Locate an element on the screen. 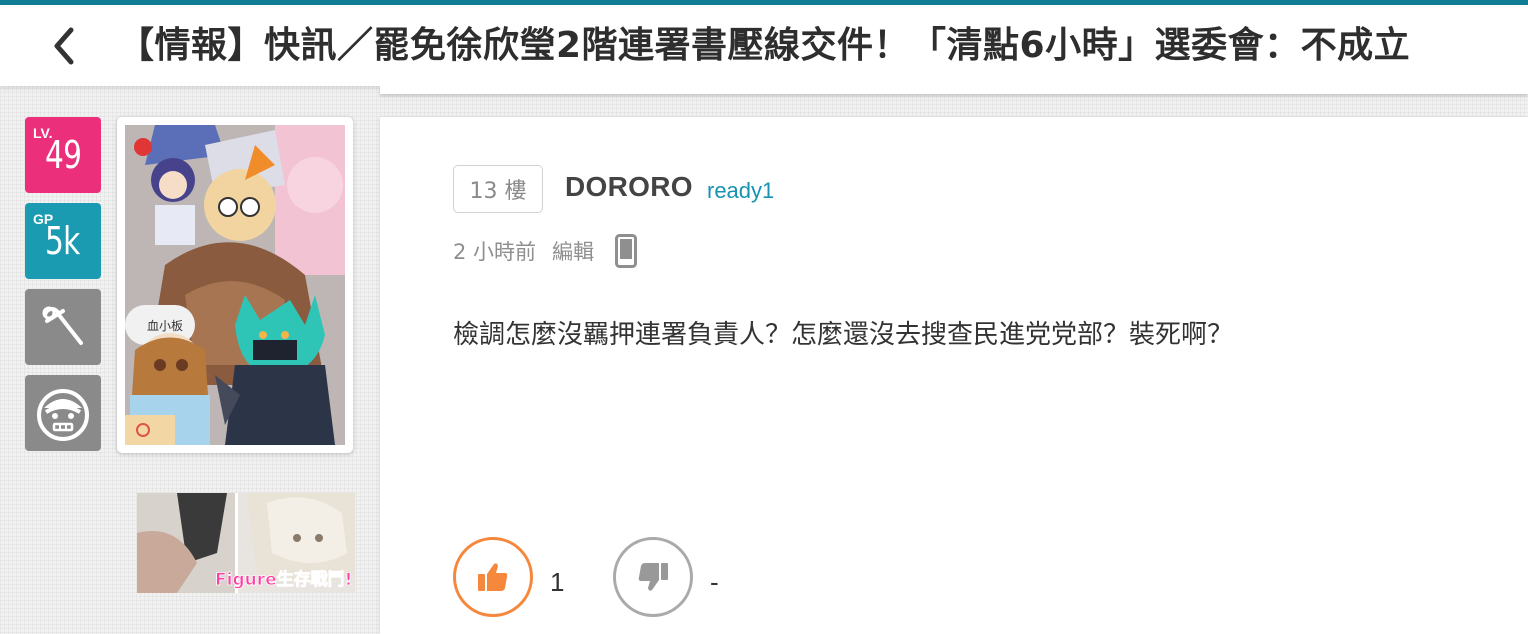 This screenshot has width=1528, height=634. tool-badge is located at coordinates (63, 327).